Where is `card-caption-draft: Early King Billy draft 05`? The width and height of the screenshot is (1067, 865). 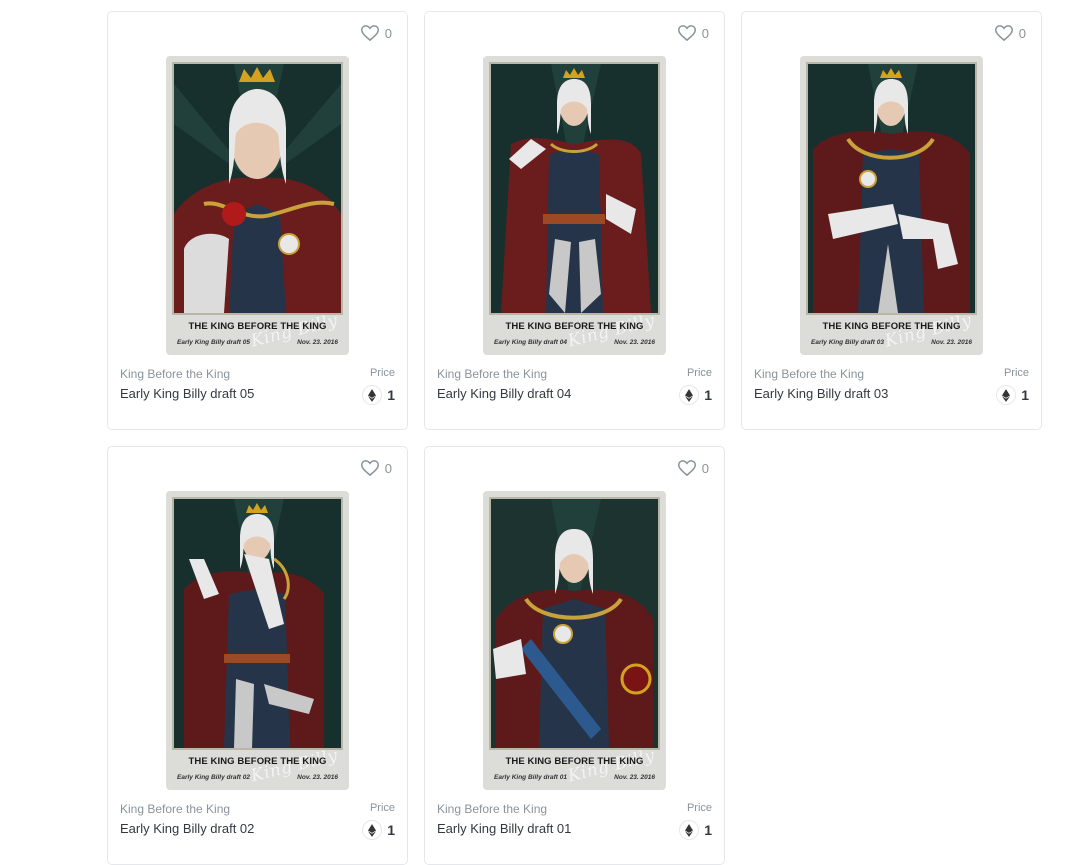
card-caption-draft: Early King Billy draft 05 is located at coordinates (213, 342).